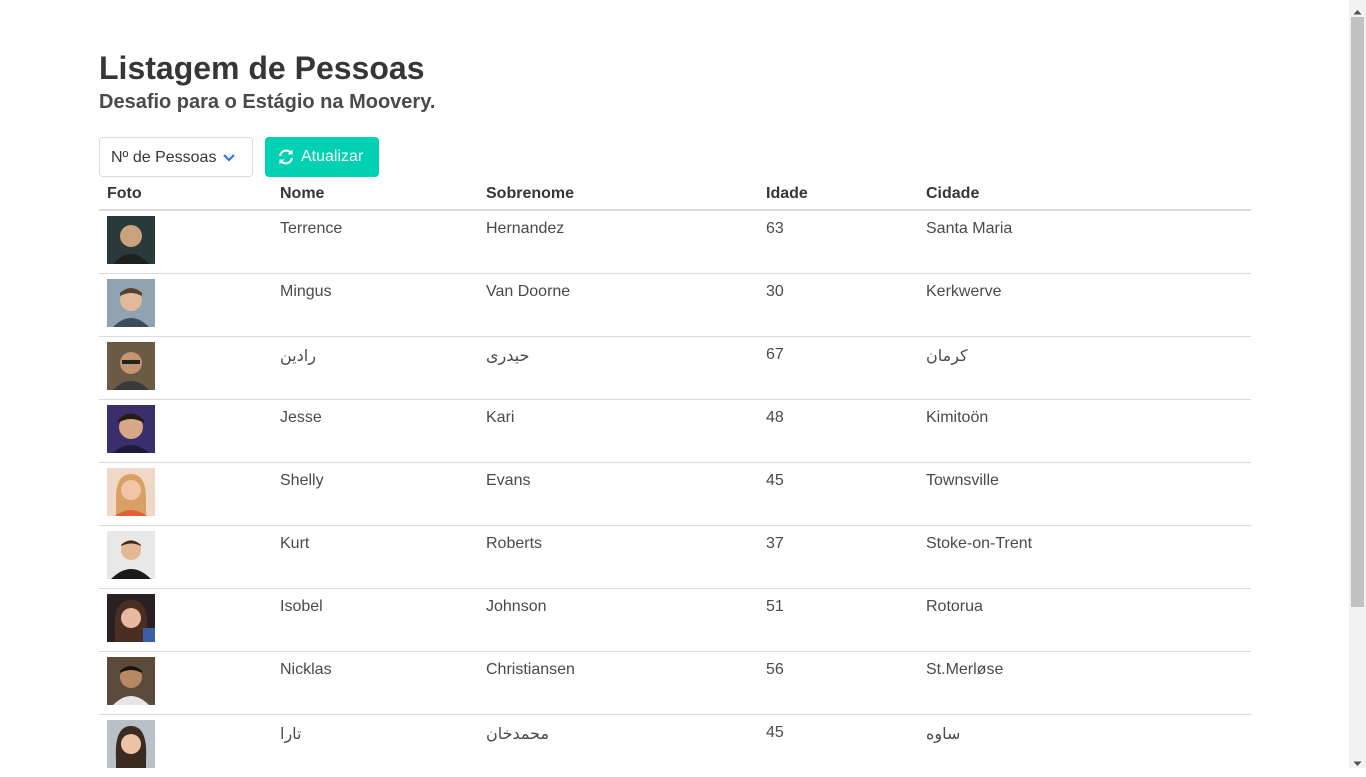 This screenshot has height=777, width=1366. Describe the element at coordinates (947, 356) in the screenshot. I see `cell-cidade: کرمان` at that location.